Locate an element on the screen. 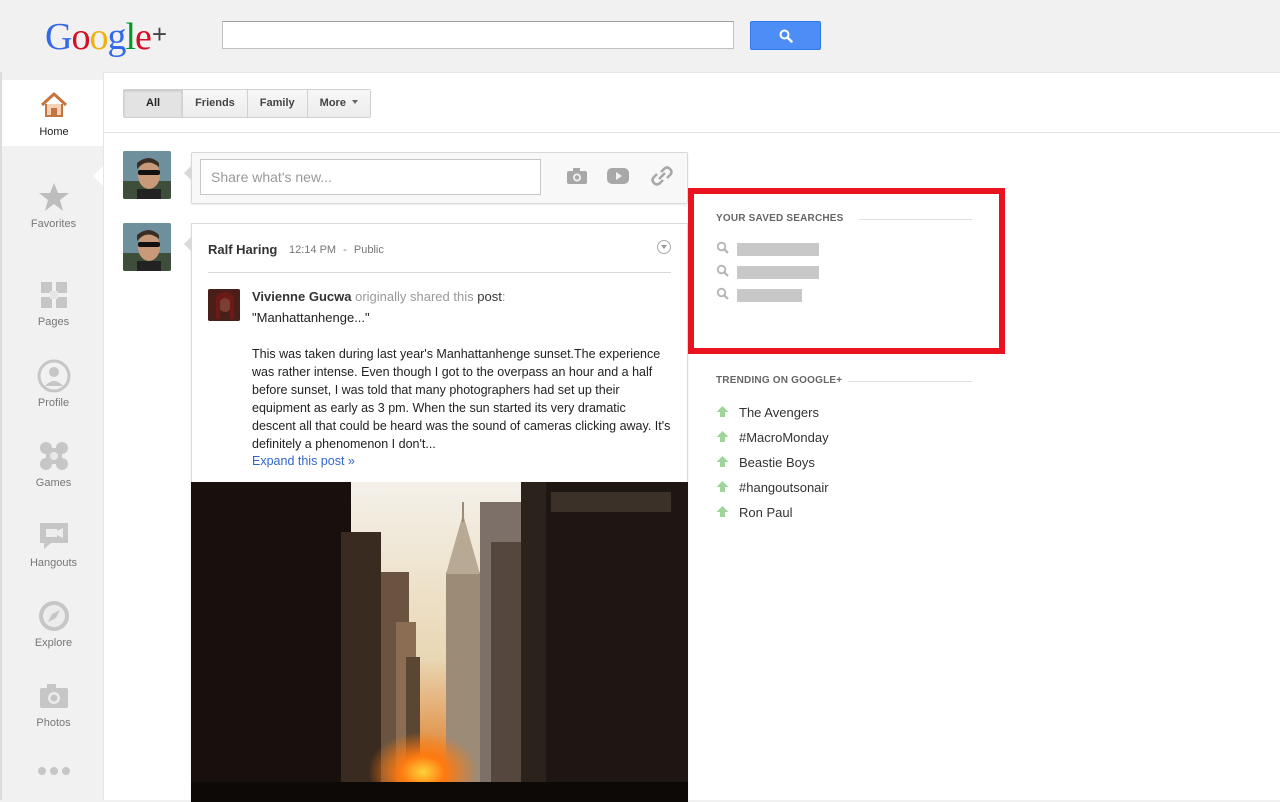 The width and height of the screenshot is (1280, 802). original-author-avatar is located at coordinates (224, 305).